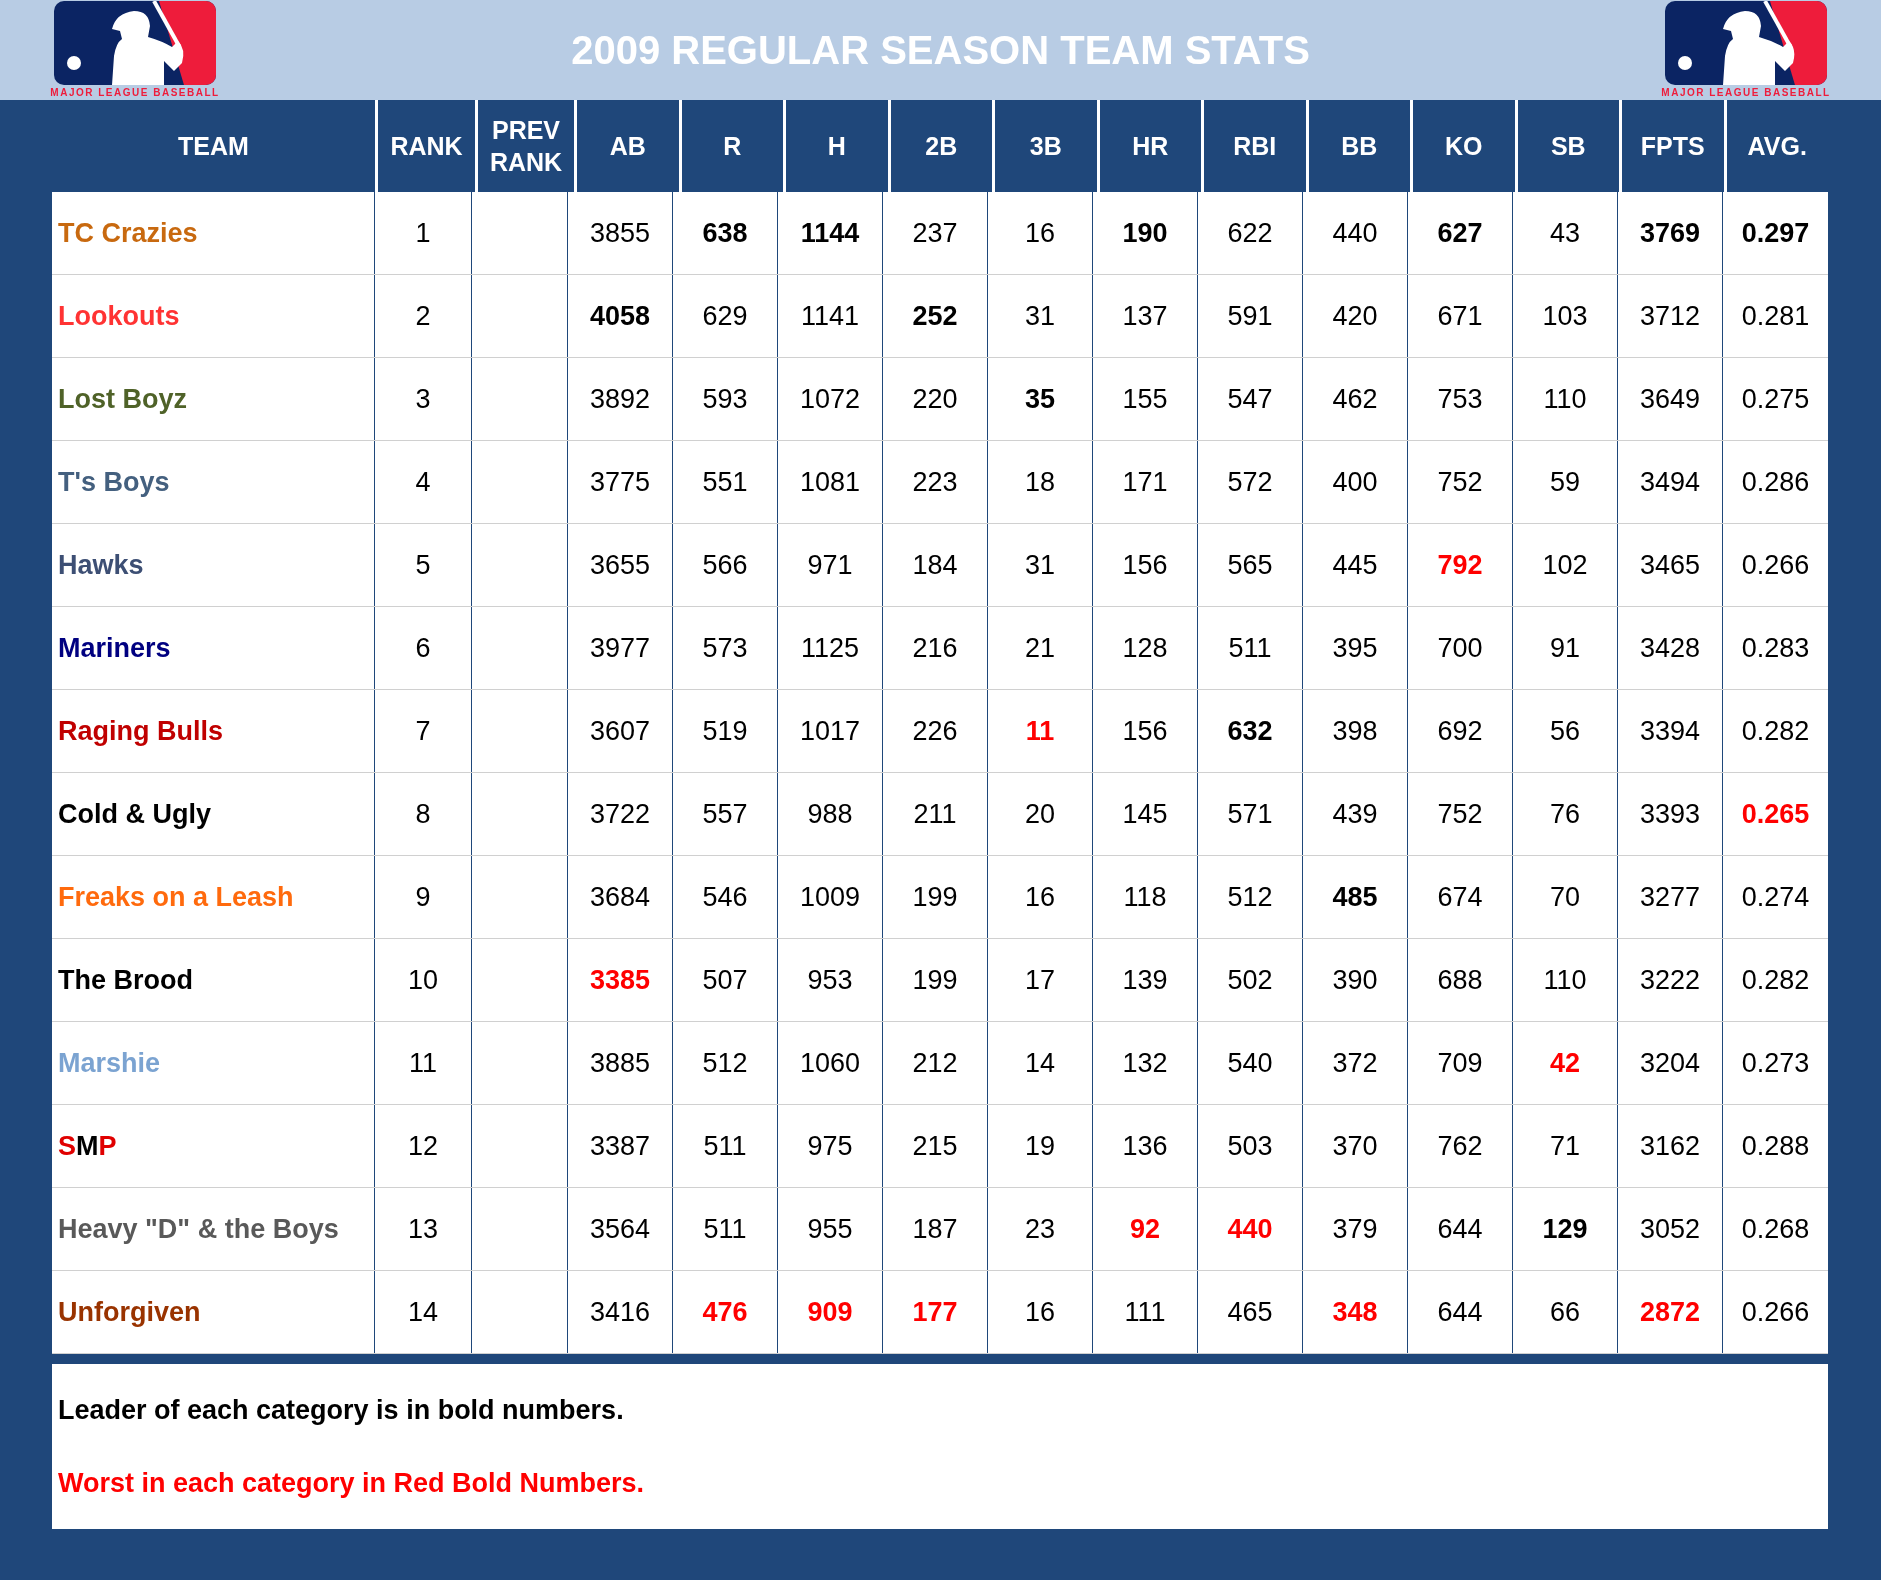  What do you see at coordinates (1355, 897) in the screenshot?
I see `table-cell: 485` at bounding box center [1355, 897].